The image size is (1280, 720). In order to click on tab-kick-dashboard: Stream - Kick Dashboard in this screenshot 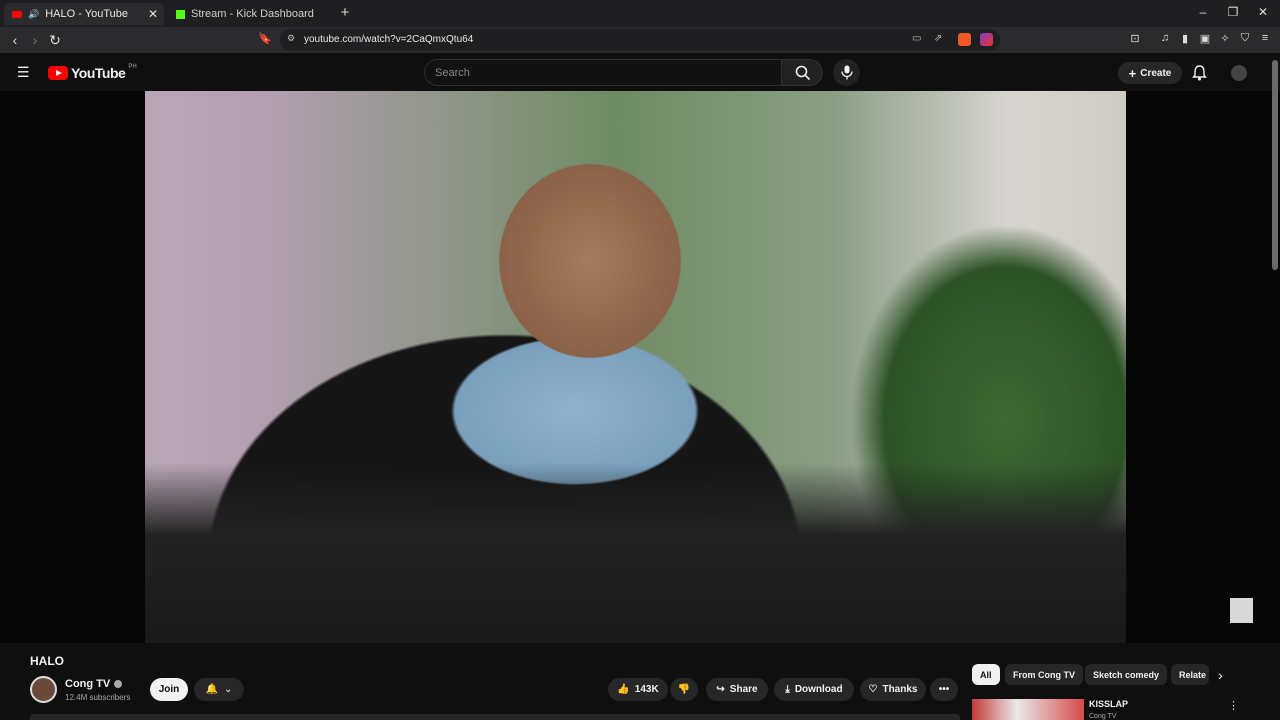, I will do `click(251, 14)`.